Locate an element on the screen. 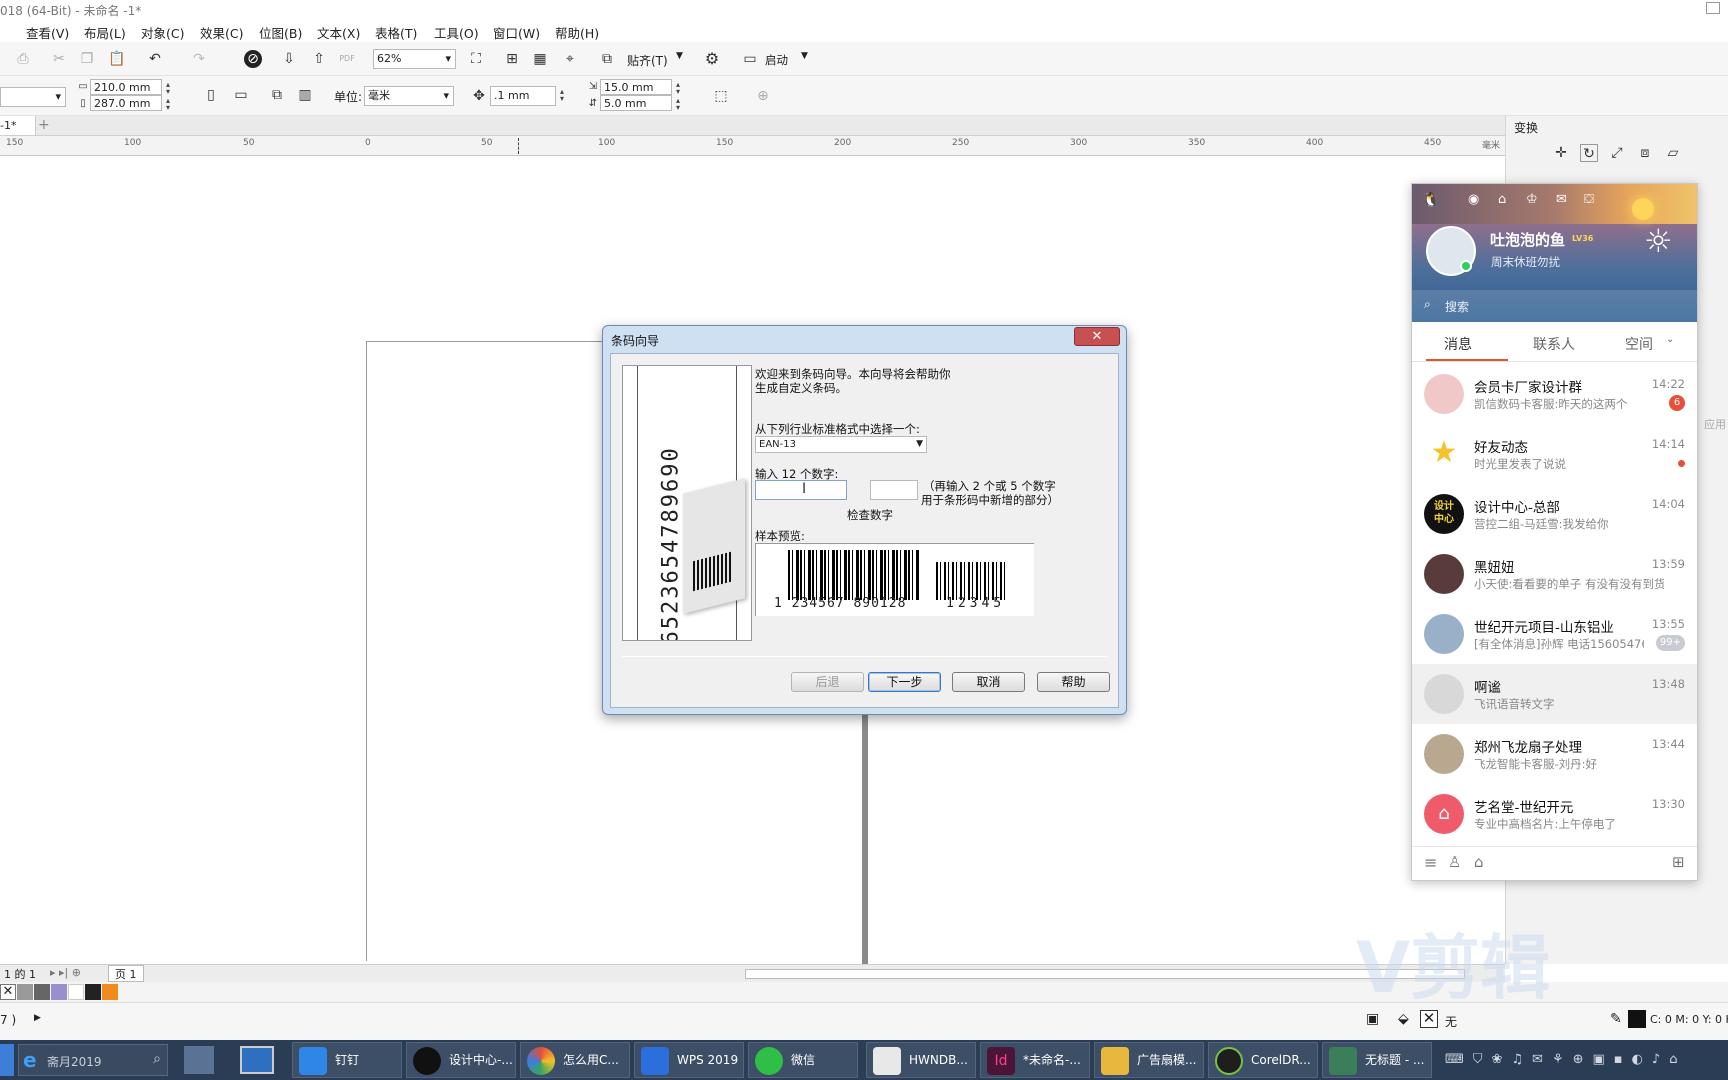 This screenshot has height=1080, width=1728. user-icon is located at coordinates (1713, 8).